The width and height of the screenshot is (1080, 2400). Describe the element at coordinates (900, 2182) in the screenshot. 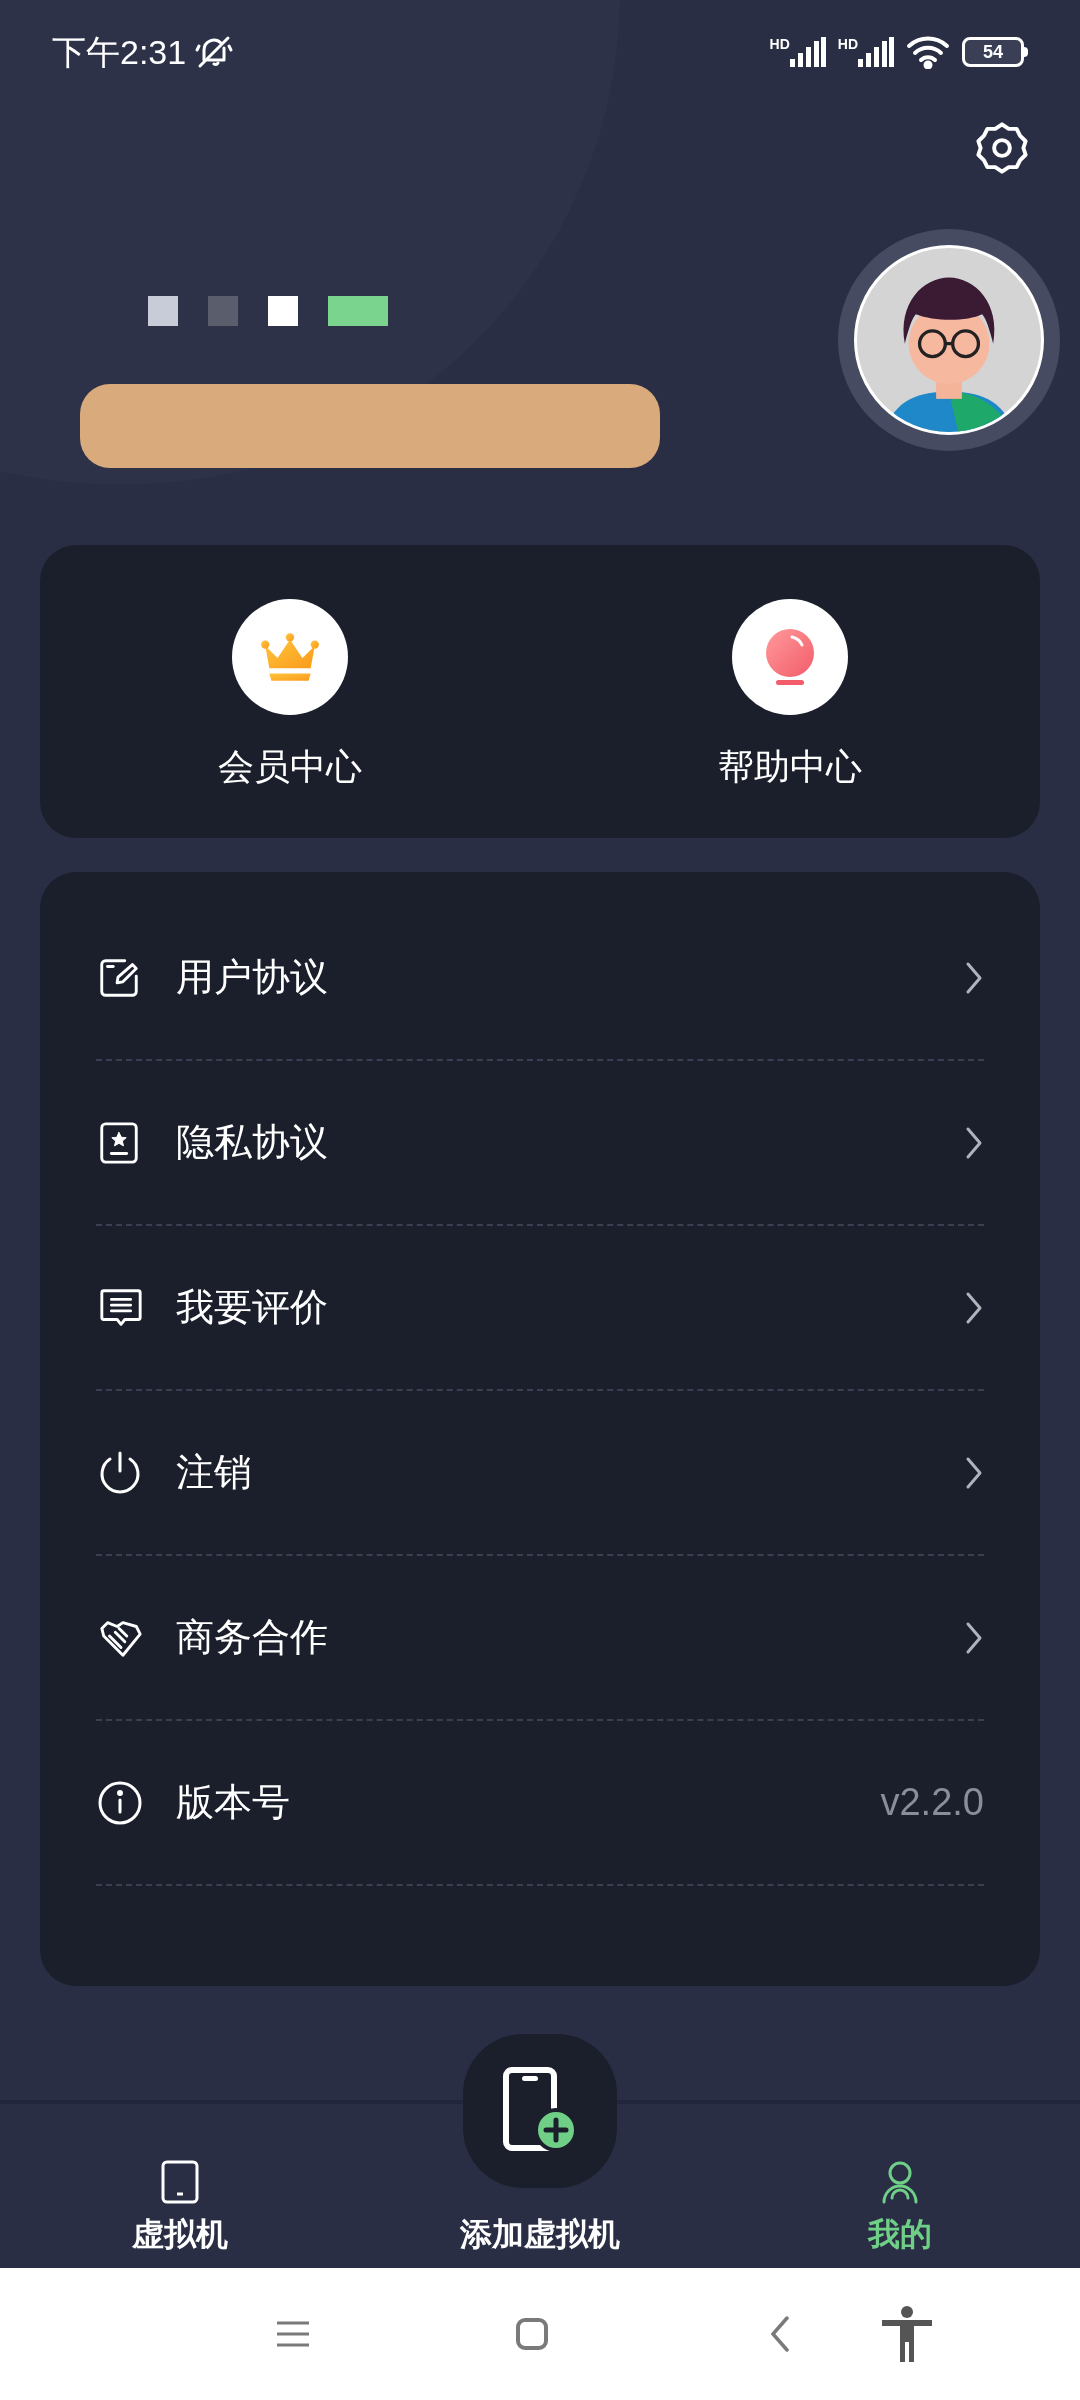

I see `person-icon` at that location.